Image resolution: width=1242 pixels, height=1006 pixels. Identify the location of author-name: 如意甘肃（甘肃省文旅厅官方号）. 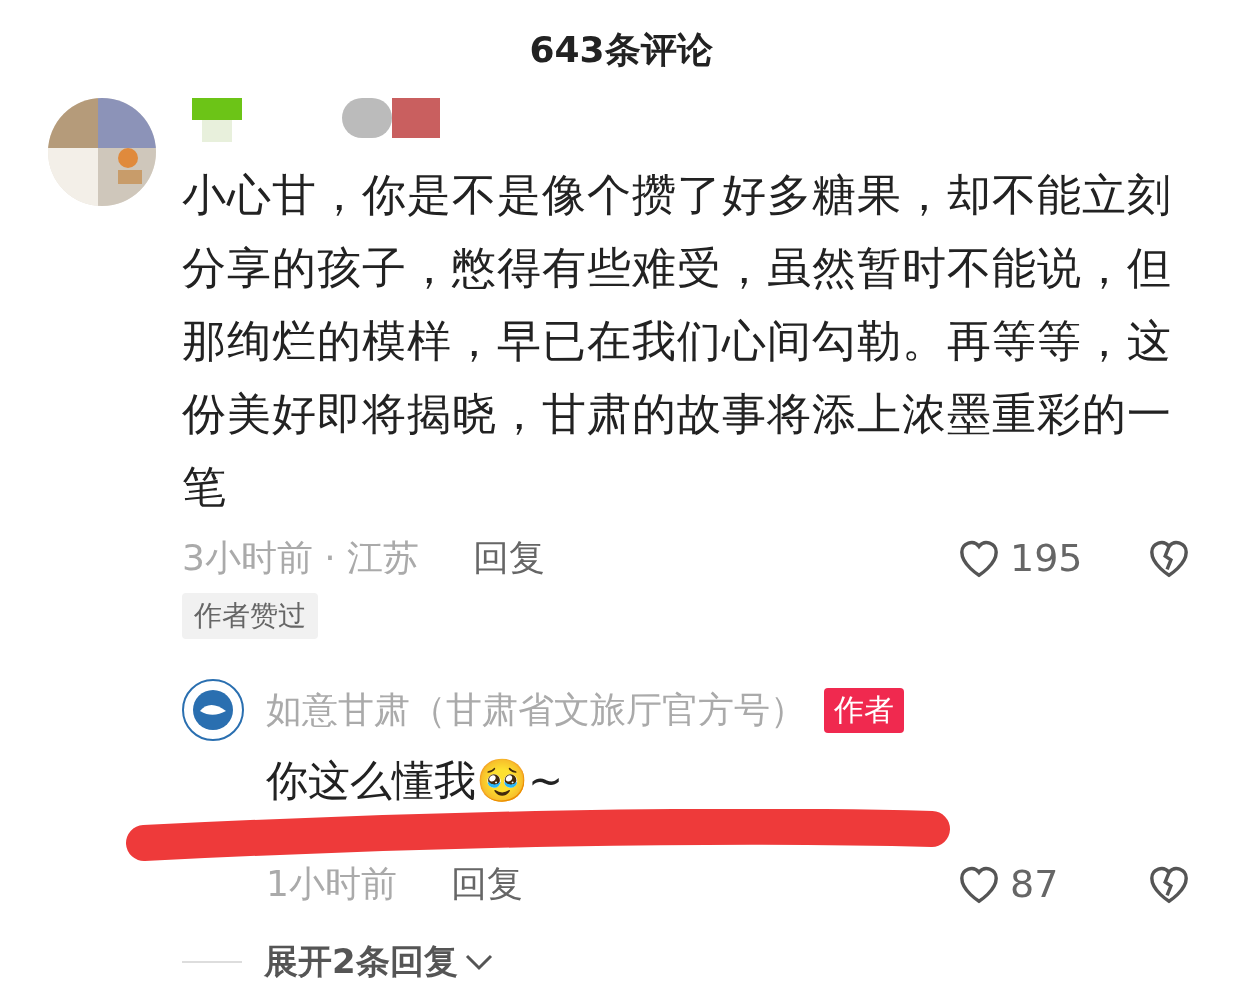
(536, 709).